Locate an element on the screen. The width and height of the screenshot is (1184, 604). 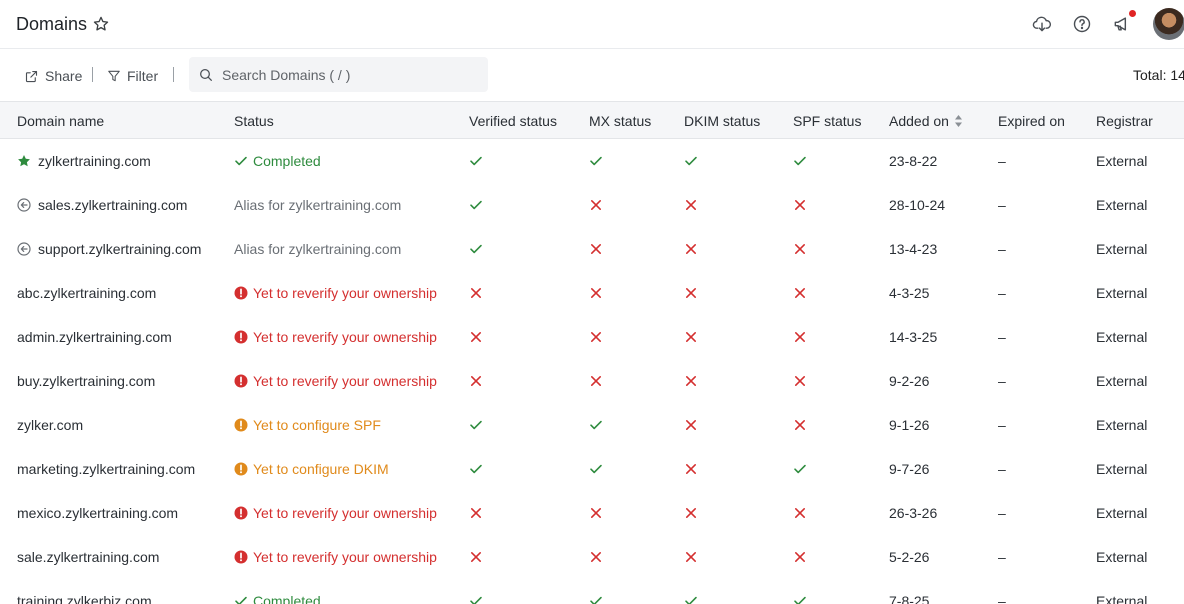
domain-name: zylkertraining.com is located at coordinates (84, 161).